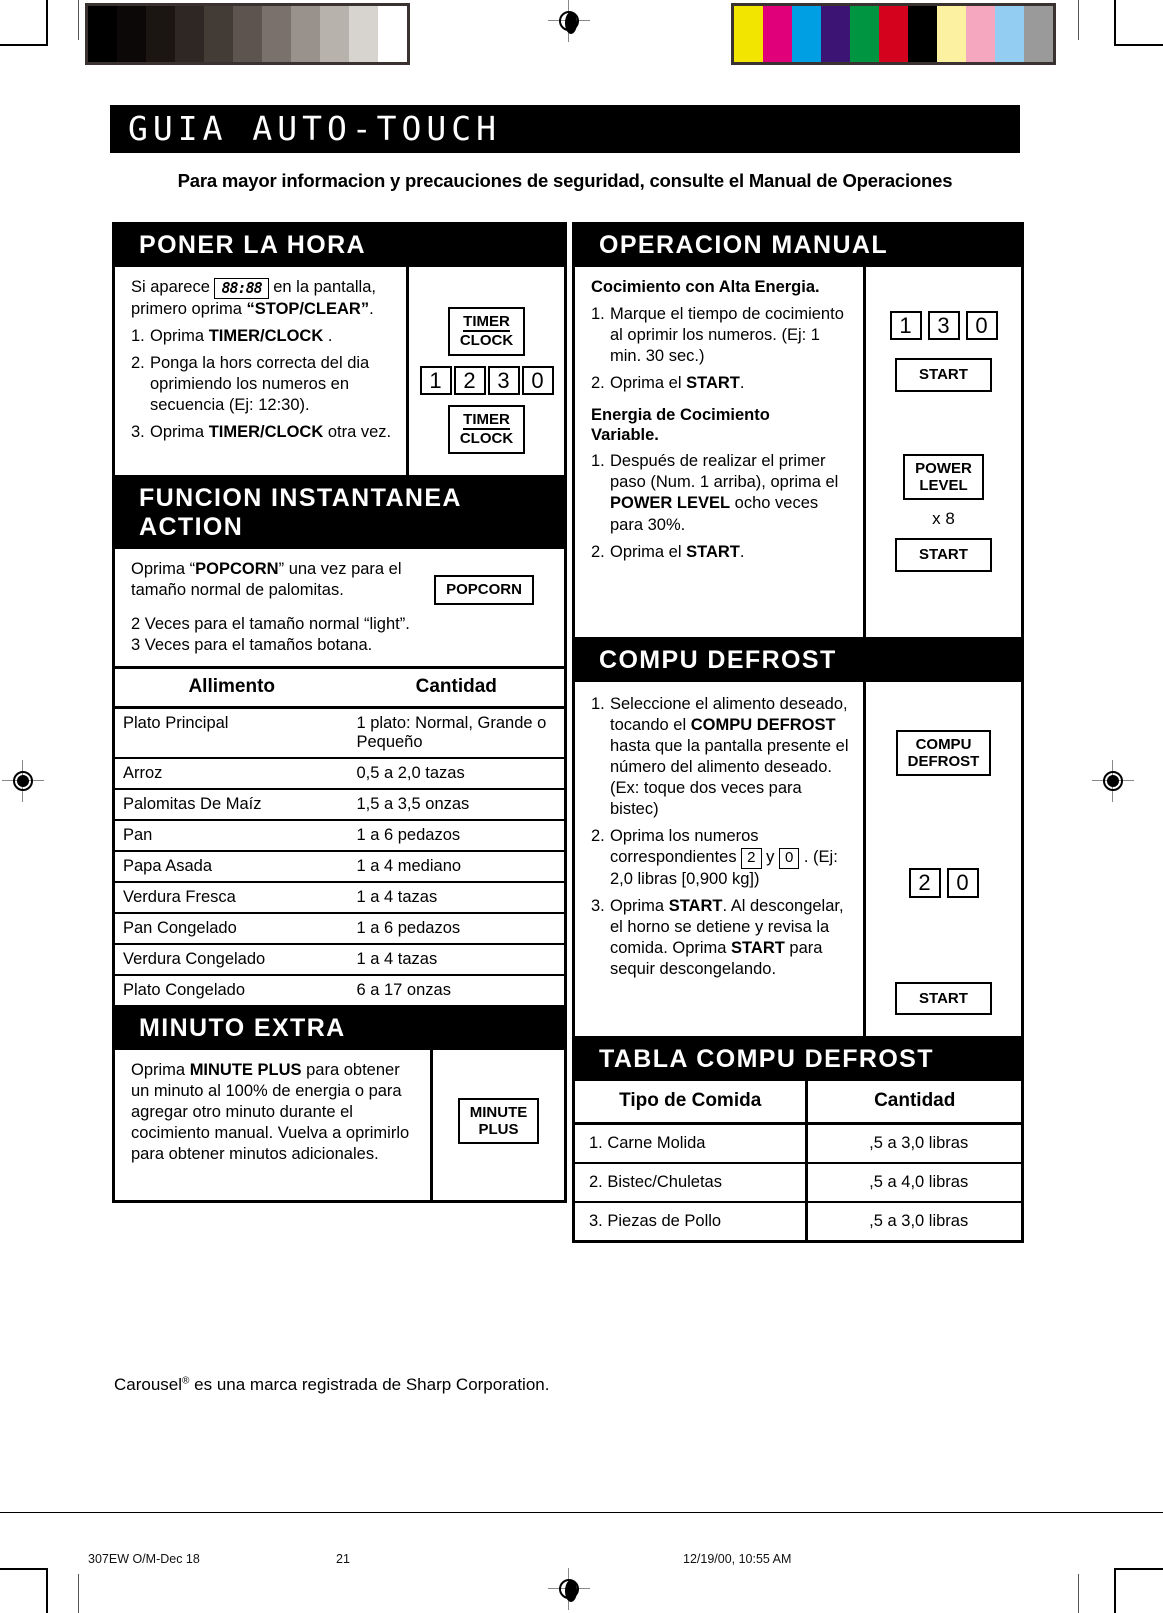 The image size is (1163, 1613). I want to click on table-row: Palomitas De Maíz 1,5 a 3,5 onzas, so click(339, 804).